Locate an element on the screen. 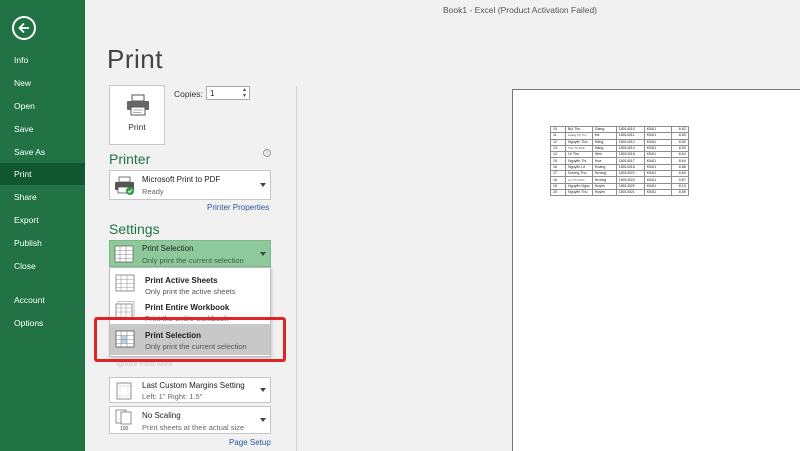 The width and height of the screenshot is (800, 451). table-row: 20 Nguyễn Thu Huyền 18014021 K54I1 8.59 is located at coordinates (619, 192).